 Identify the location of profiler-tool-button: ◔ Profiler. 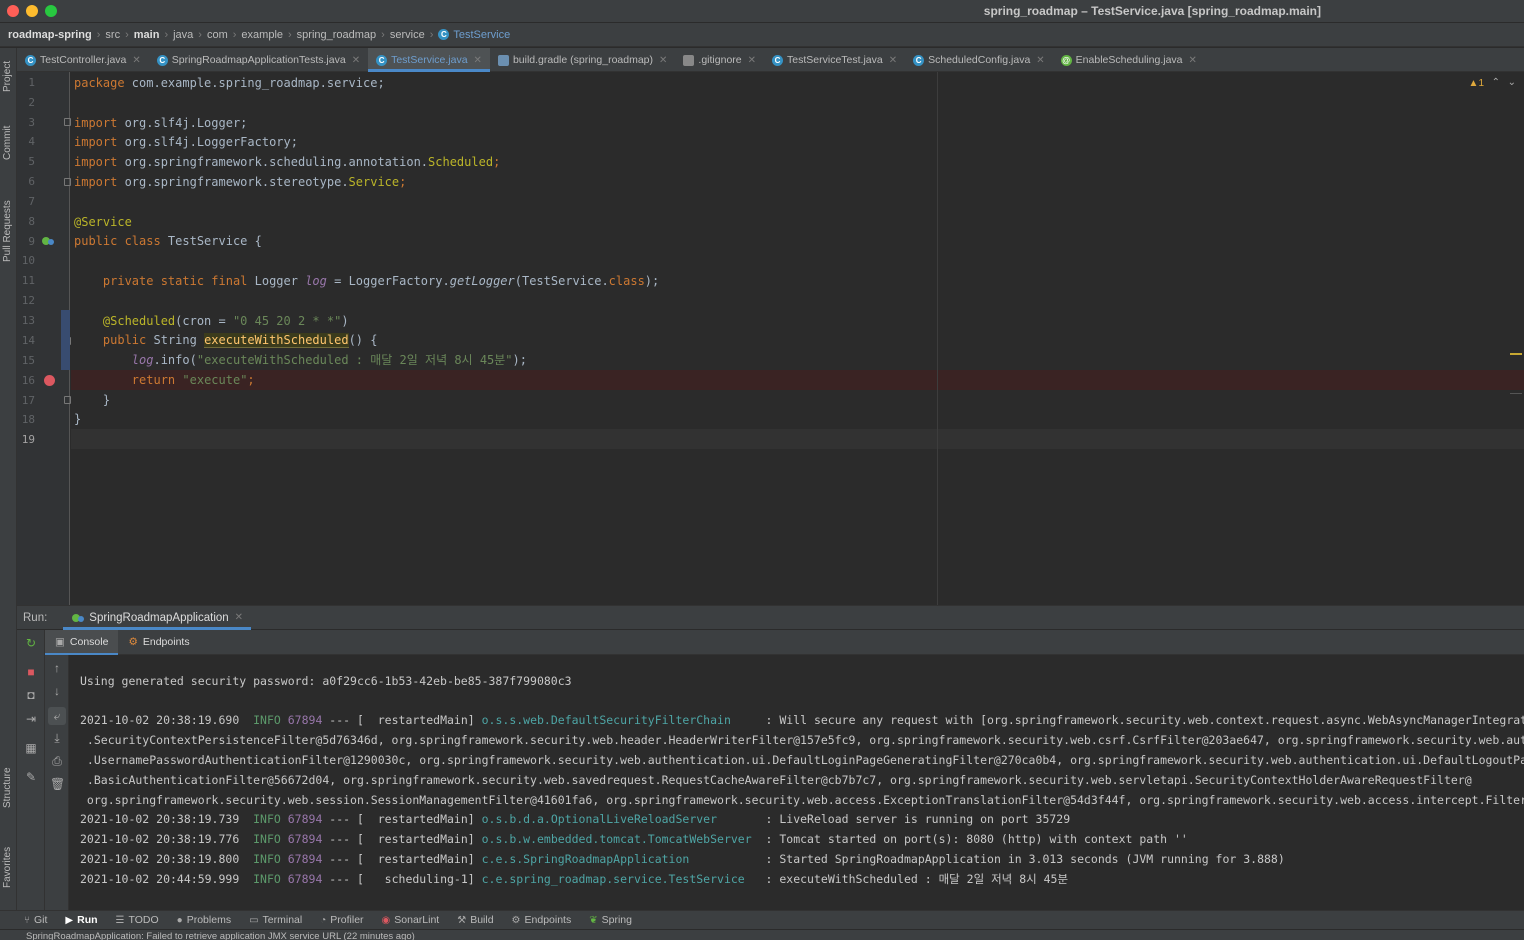
(341, 920).